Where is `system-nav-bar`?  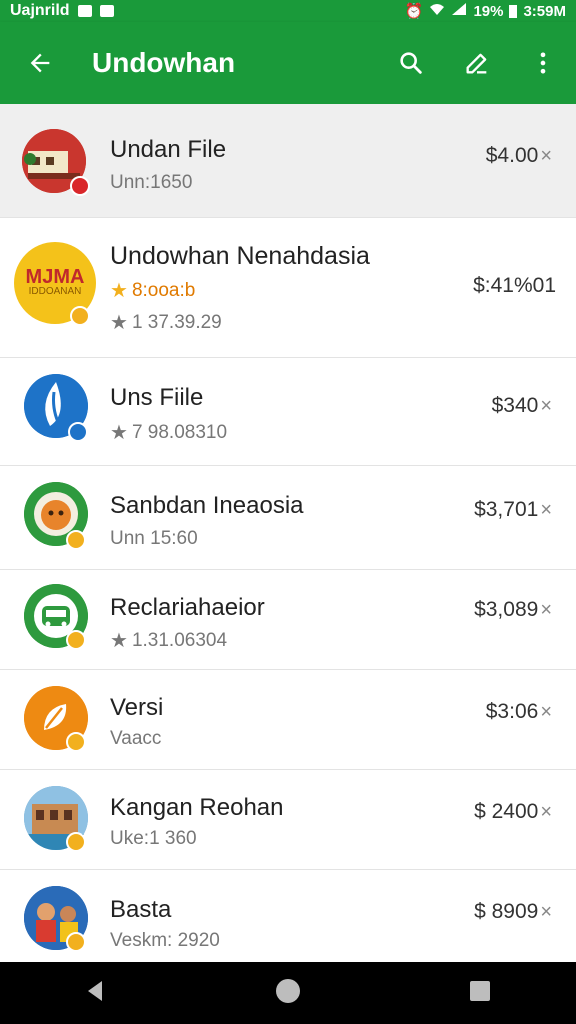 system-nav-bar is located at coordinates (288, 993).